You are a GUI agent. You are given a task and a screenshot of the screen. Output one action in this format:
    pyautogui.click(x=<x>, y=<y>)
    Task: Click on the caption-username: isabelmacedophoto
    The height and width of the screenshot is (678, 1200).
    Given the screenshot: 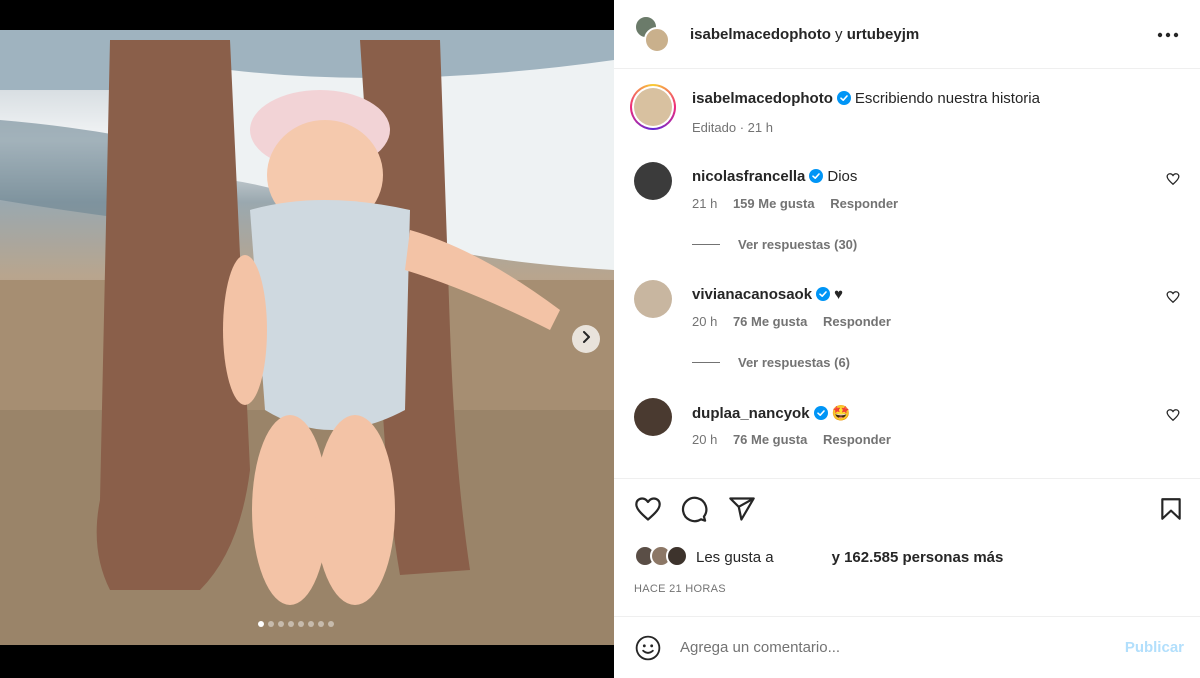 What is the action you would take?
    pyautogui.click(x=762, y=98)
    